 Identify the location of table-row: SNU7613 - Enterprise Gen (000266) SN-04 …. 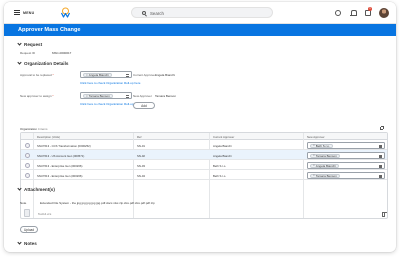
(204, 175).